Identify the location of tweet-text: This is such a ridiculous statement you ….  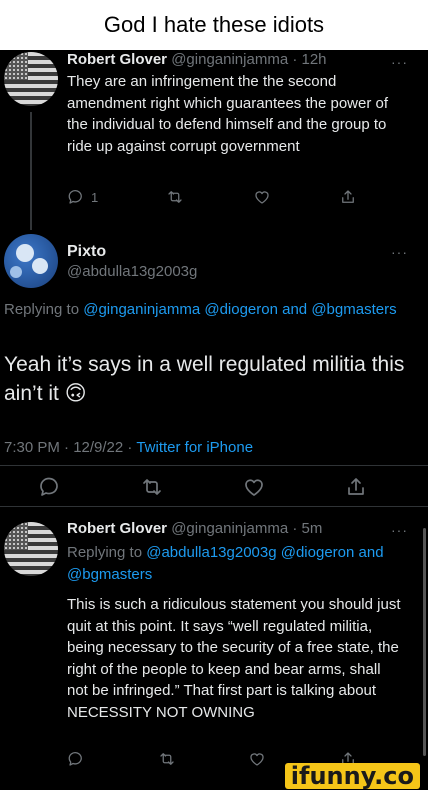
(234, 658).